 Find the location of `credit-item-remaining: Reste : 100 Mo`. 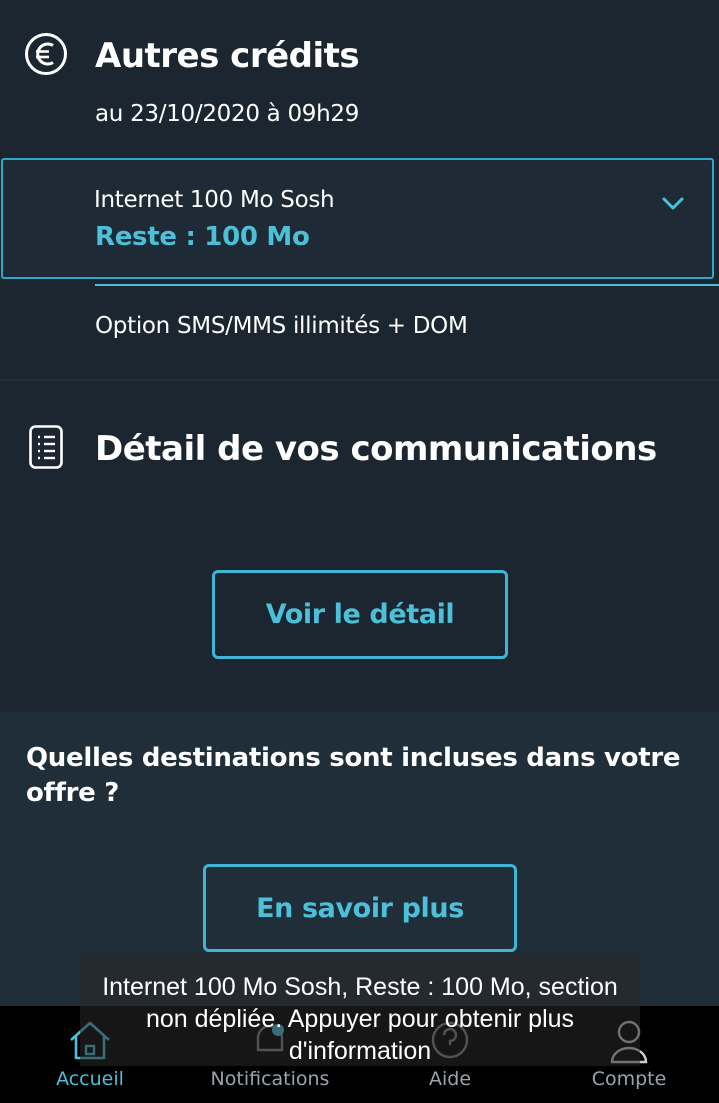

credit-item-remaining: Reste : 100 Mo is located at coordinates (202, 237).